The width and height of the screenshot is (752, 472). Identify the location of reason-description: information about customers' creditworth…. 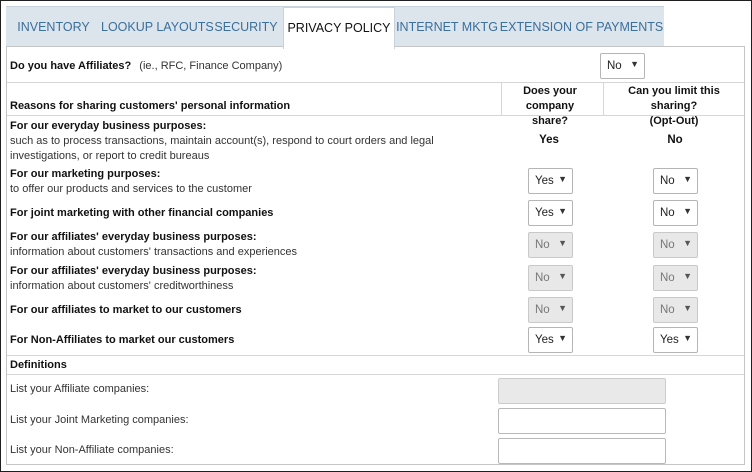
(122, 286).